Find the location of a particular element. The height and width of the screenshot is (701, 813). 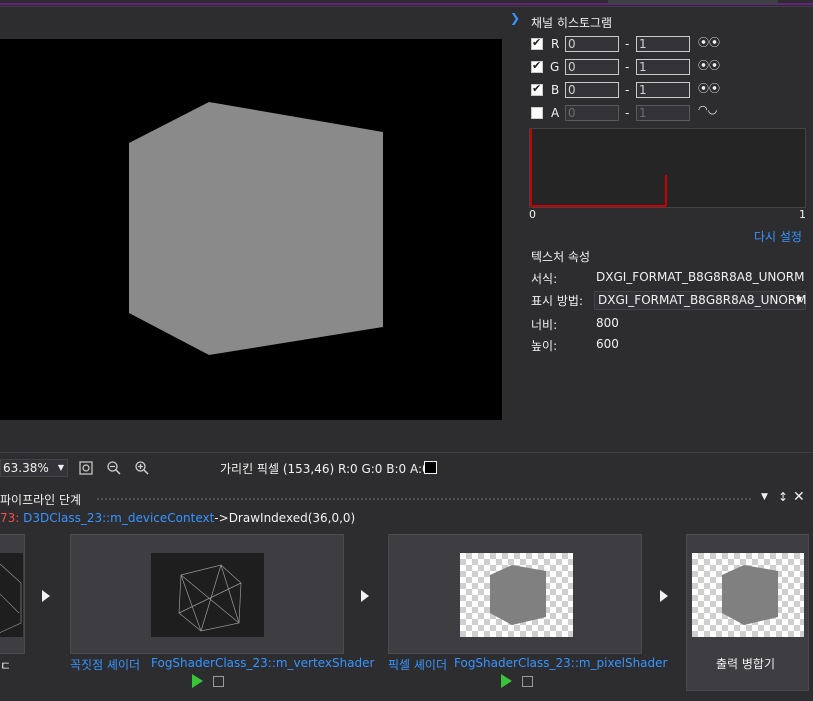

channel-a-min-input: 0 is located at coordinates (592, 113).